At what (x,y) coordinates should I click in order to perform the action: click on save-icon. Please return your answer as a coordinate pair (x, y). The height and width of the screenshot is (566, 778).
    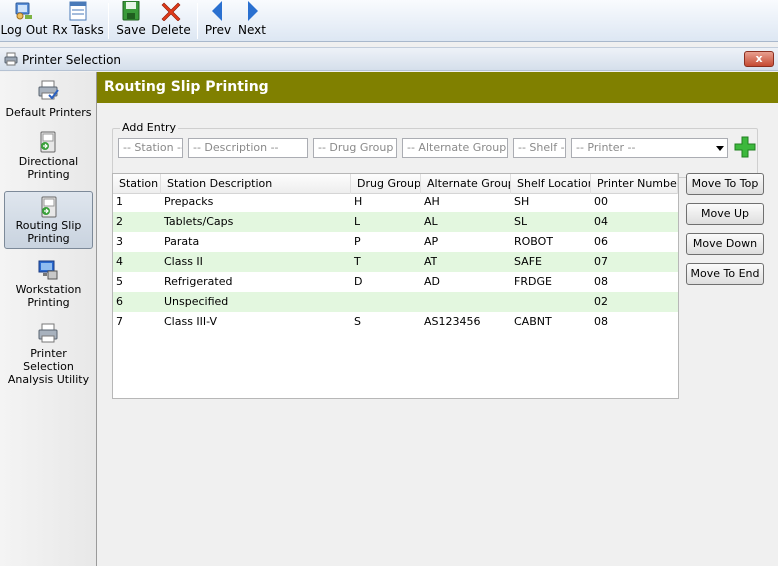
    Looking at the image, I should click on (131, 11).